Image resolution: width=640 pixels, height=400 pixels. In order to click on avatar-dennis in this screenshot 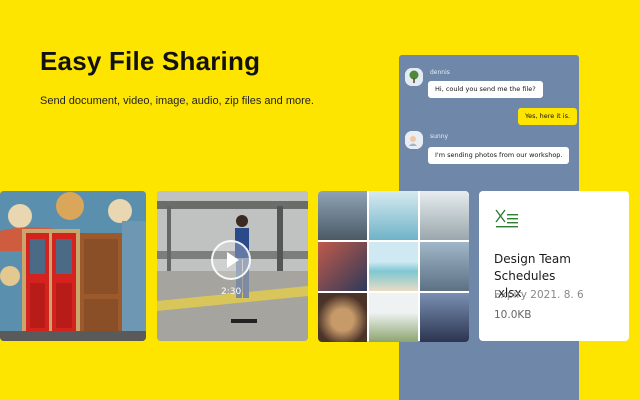, I will do `click(414, 77)`.